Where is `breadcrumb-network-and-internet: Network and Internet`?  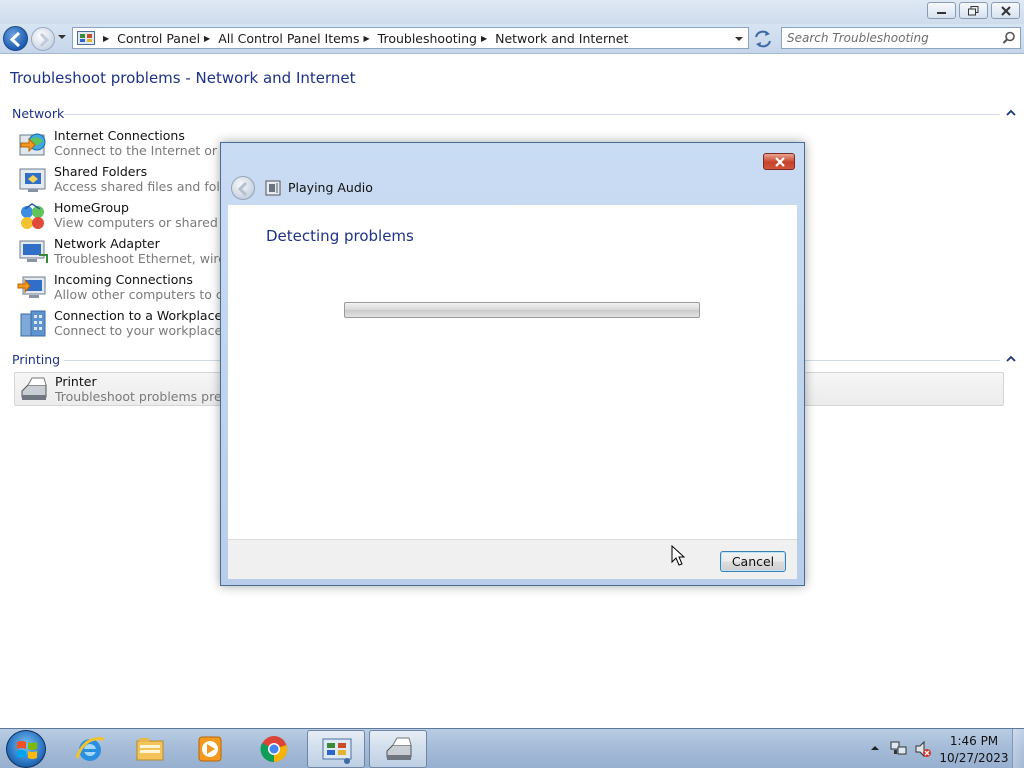
breadcrumb-network-and-internet: Network and Internet is located at coordinates (561, 38).